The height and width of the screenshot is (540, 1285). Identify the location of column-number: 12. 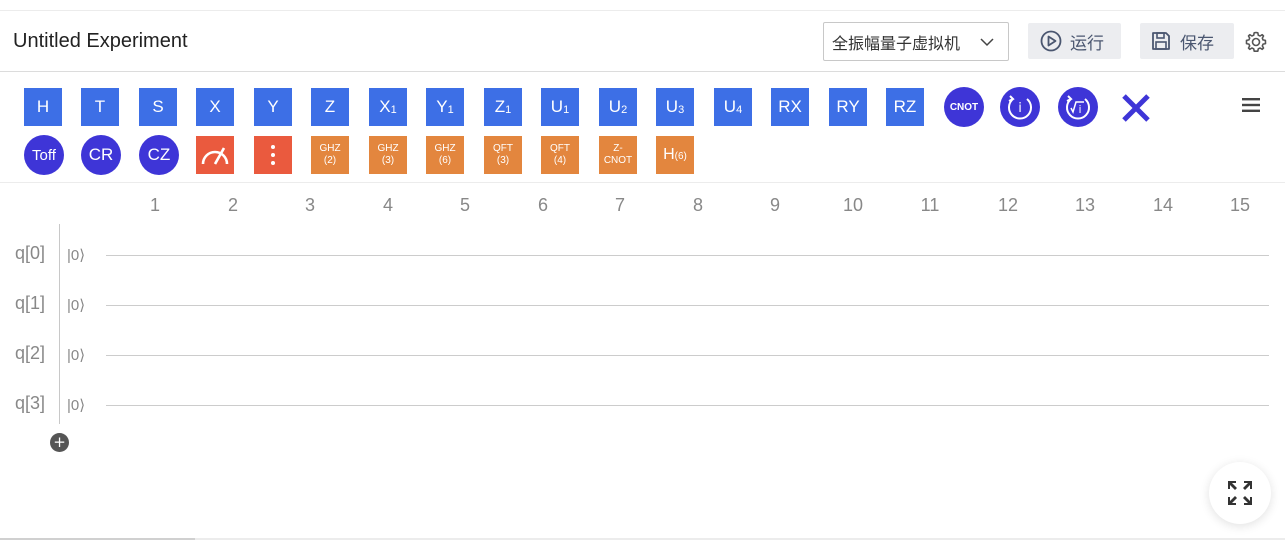
(1008, 205).